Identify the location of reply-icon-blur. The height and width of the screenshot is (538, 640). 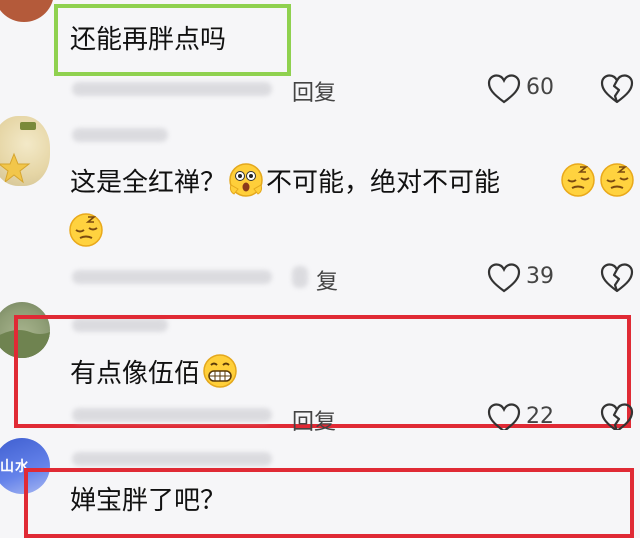
(300, 277).